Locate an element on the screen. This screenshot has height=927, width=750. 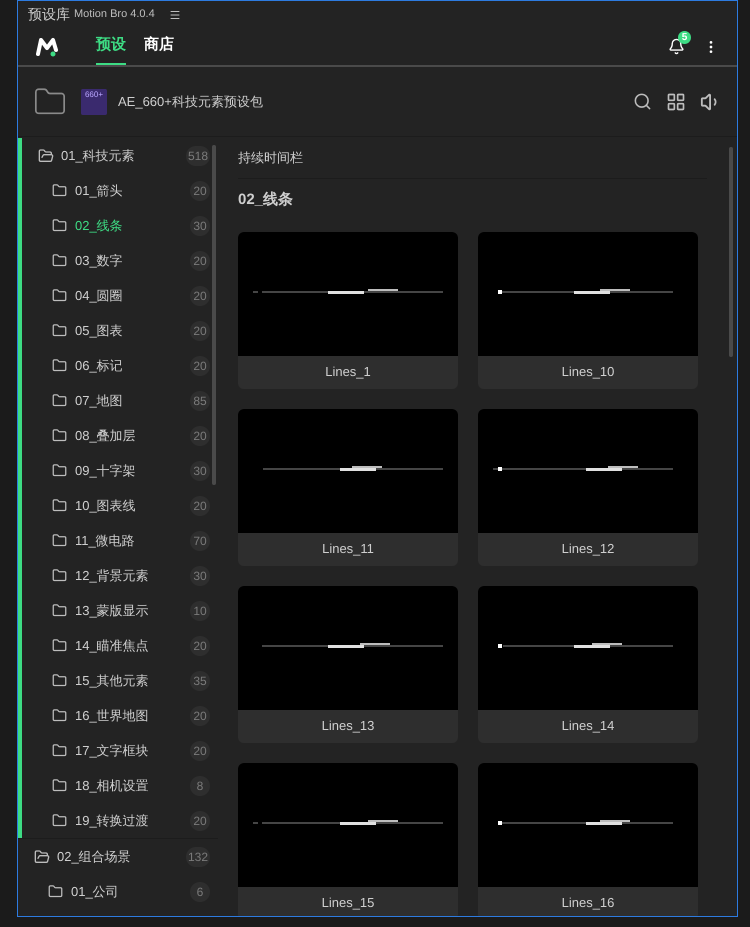
folder-label: 08_叠加层 is located at coordinates (105, 435).